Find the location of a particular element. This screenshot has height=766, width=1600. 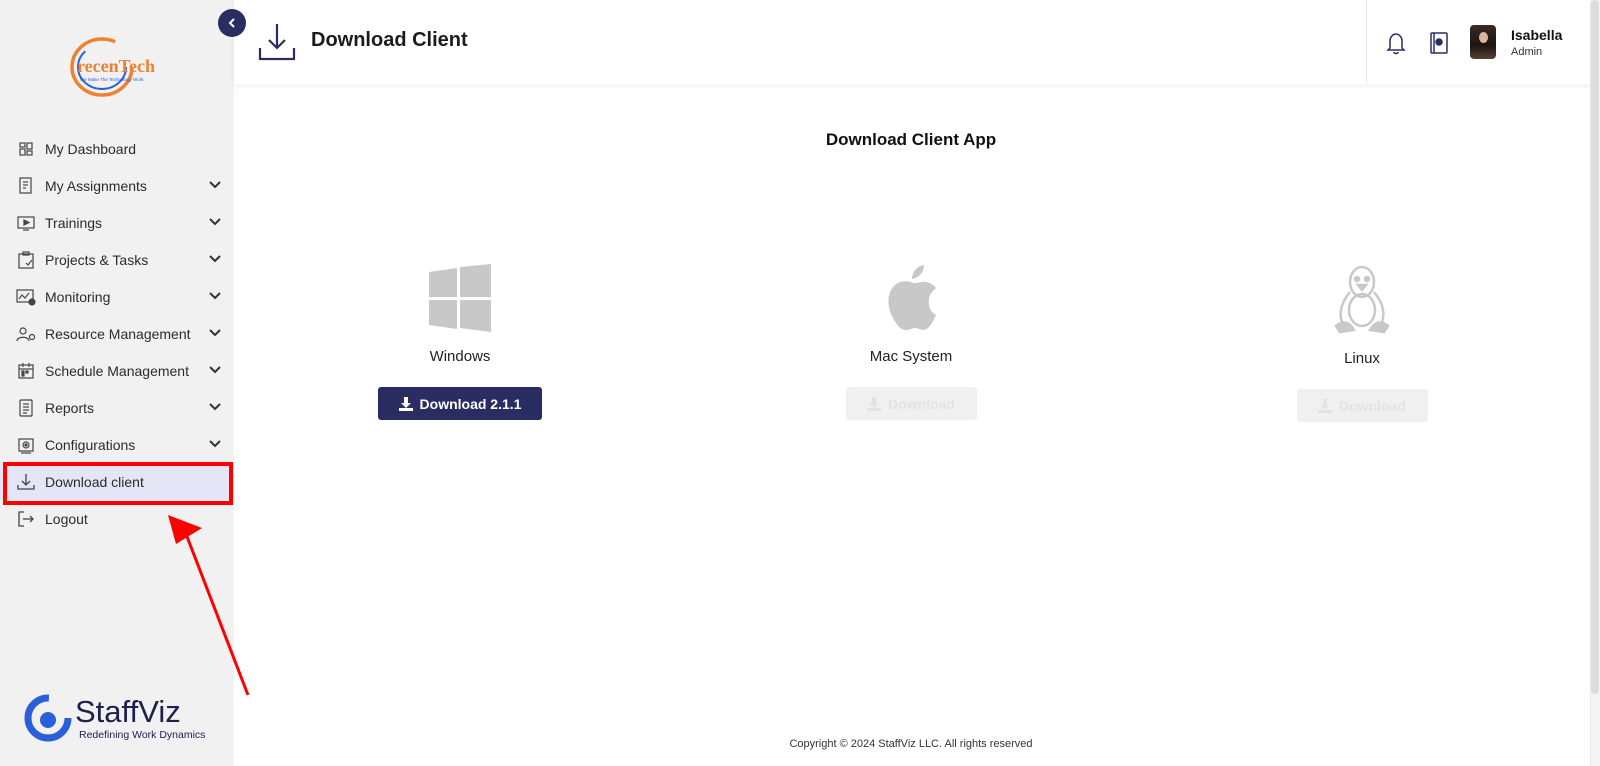

user-role: Admin is located at coordinates (1527, 52).